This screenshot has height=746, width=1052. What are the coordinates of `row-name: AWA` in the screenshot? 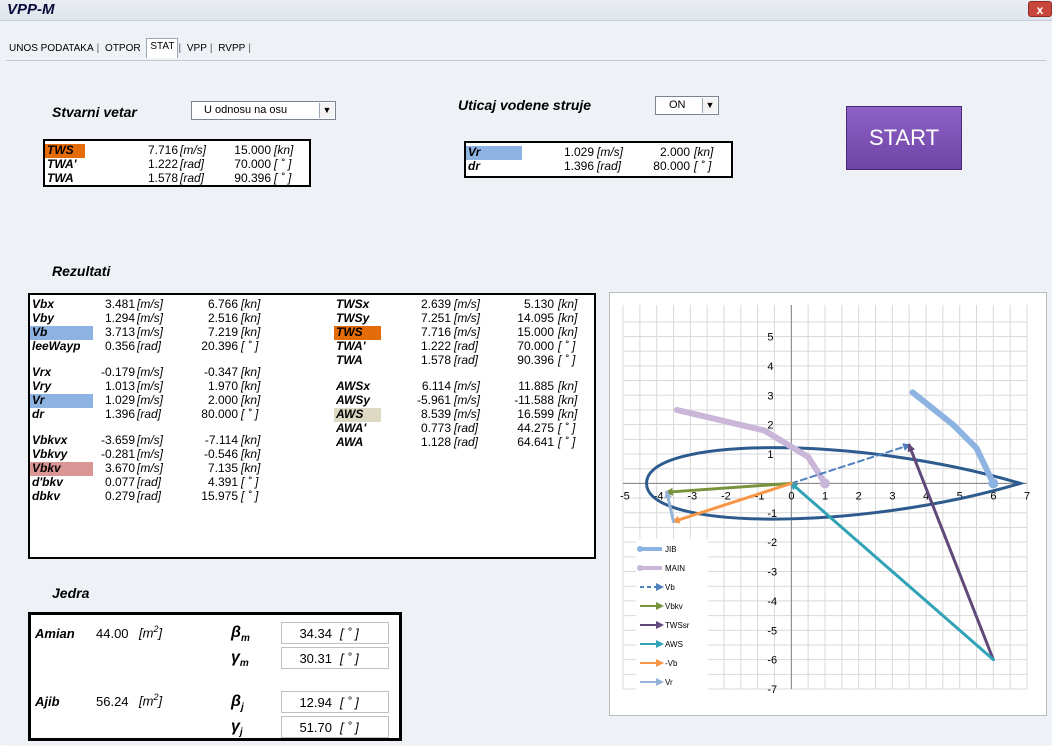 It's located at (350, 442).